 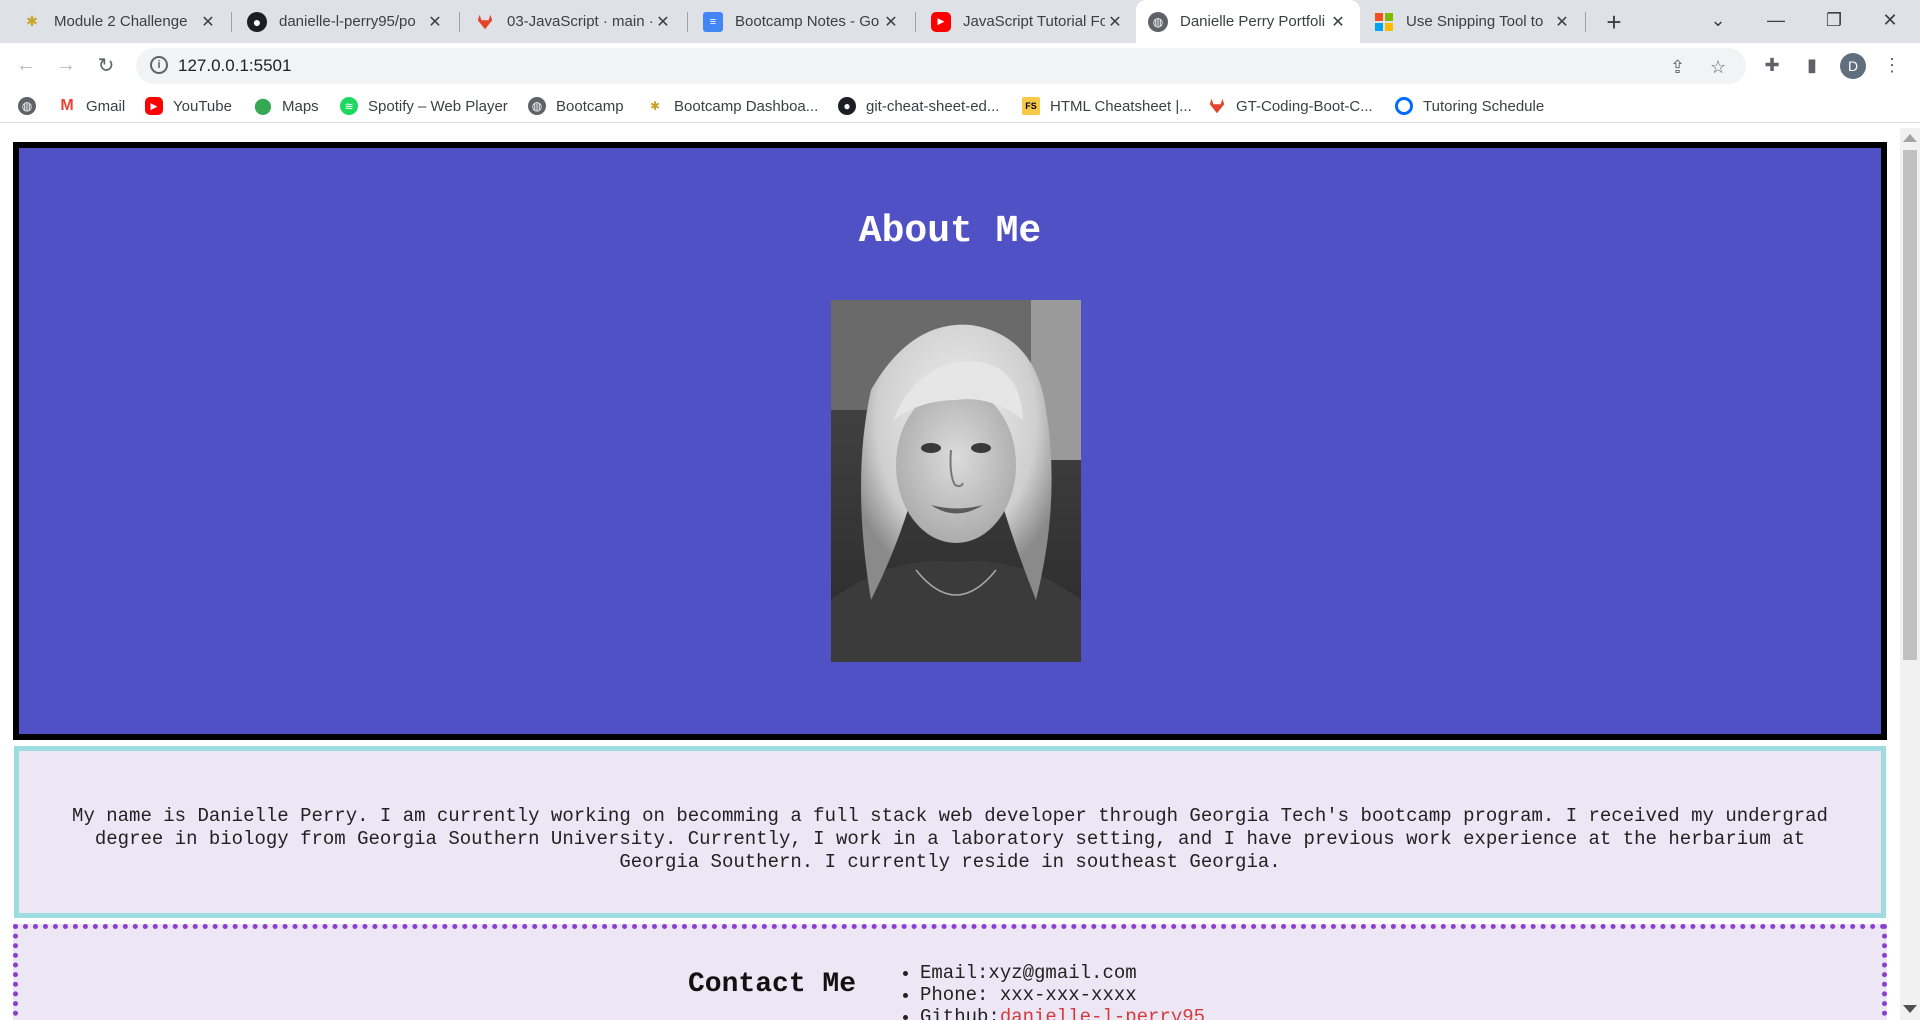 I want to click on extensions-icon: ✚, so click(x=1772, y=65).